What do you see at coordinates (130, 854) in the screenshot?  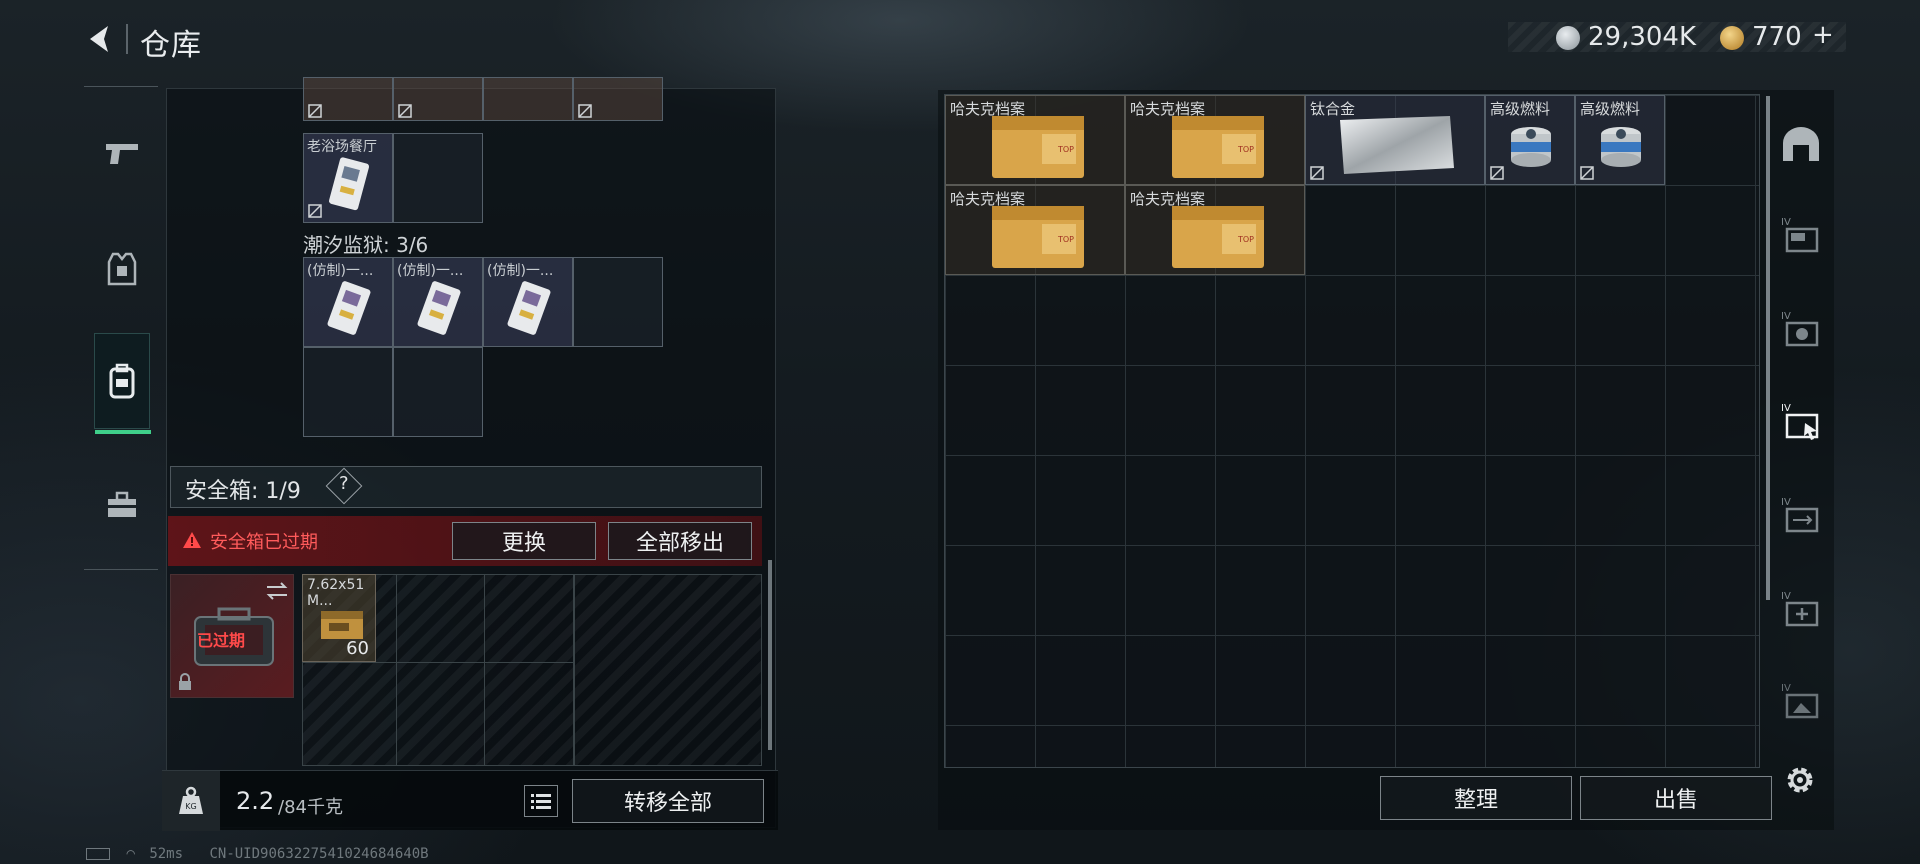 I see `wifi-icon: ◠` at bounding box center [130, 854].